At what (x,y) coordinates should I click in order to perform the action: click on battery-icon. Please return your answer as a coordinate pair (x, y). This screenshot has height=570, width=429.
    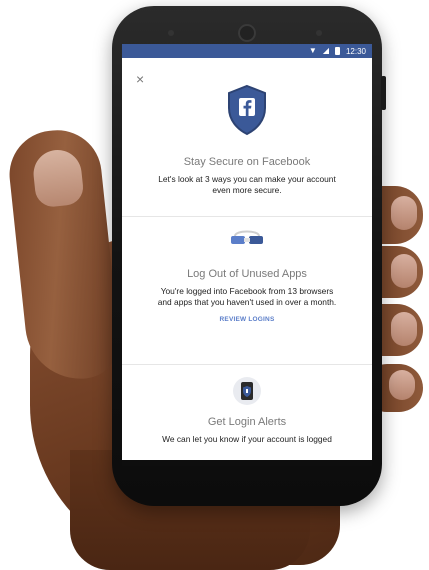
    Looking at the image, I should click on (337, 51).